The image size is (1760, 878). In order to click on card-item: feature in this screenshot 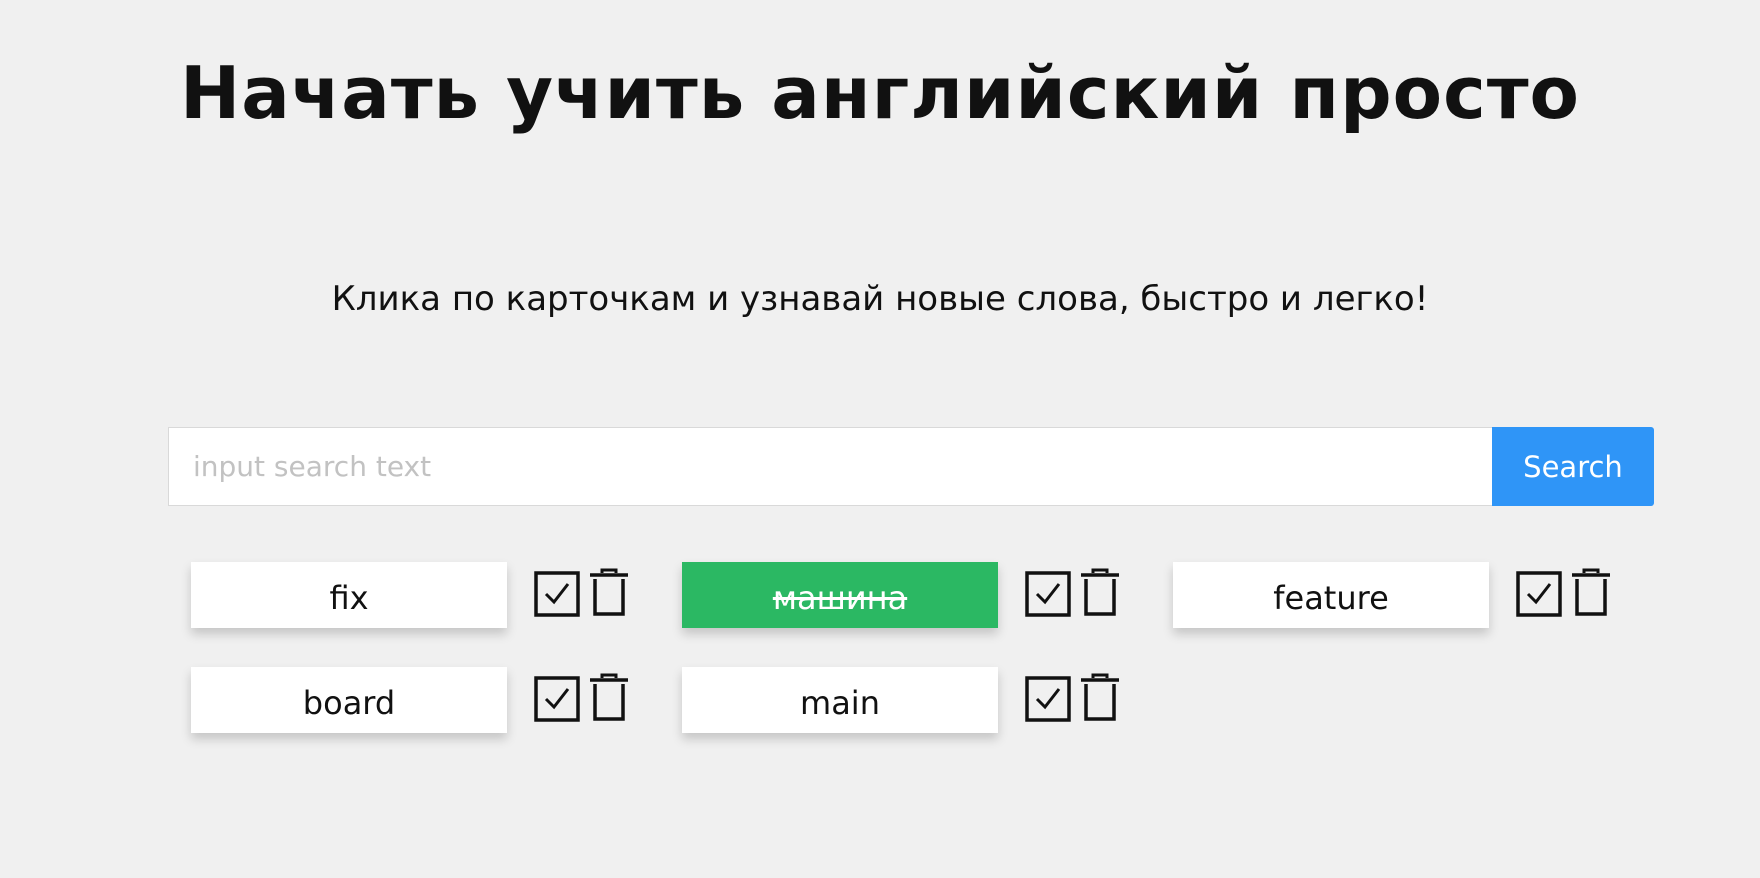, I will do `click(1403, 595)`.